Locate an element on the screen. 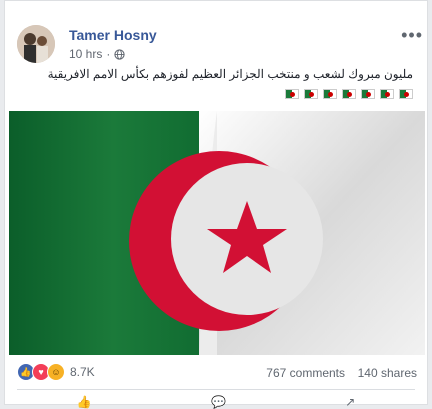 This screenshot has width=432, height=409. post-actions: 👍 💬 ↗ is located at coordinates (216, 402).